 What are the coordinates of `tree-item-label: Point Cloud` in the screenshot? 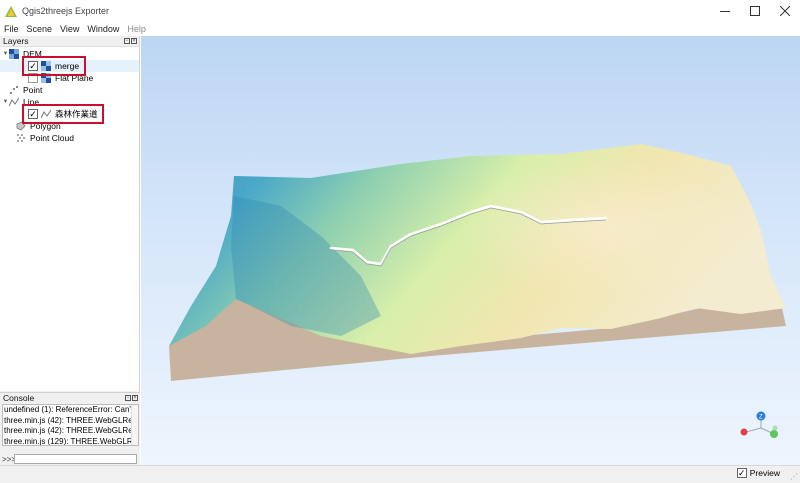 It's located at (52, 138).